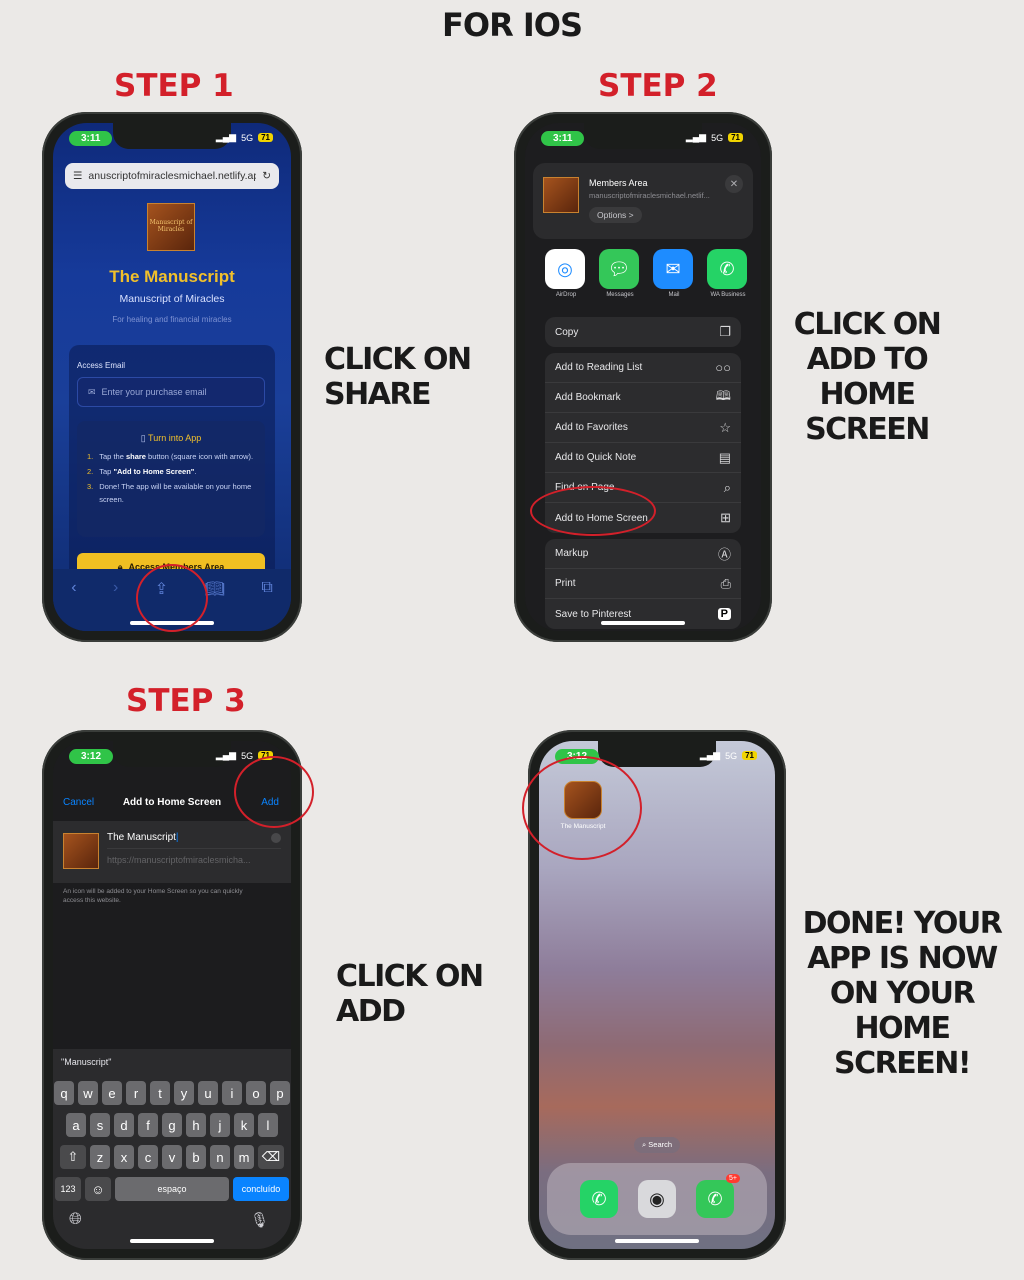 This screenshot has height=1280, width=1024. What do you see at coordinates (171, 392) in the screenshot?
I see `email-input: ✉ Enter your purchase email` at bounding box center [171, 392].